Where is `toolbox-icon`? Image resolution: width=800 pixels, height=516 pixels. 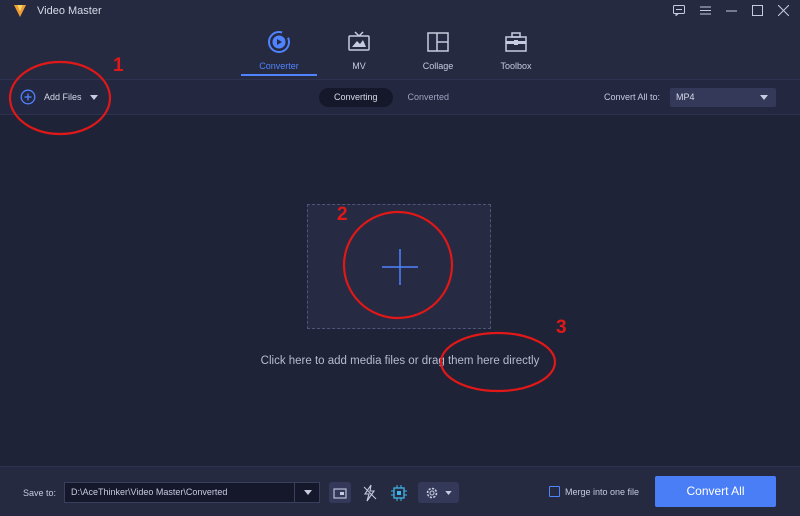
toolbox-icon is located at coordinates (516, 42).